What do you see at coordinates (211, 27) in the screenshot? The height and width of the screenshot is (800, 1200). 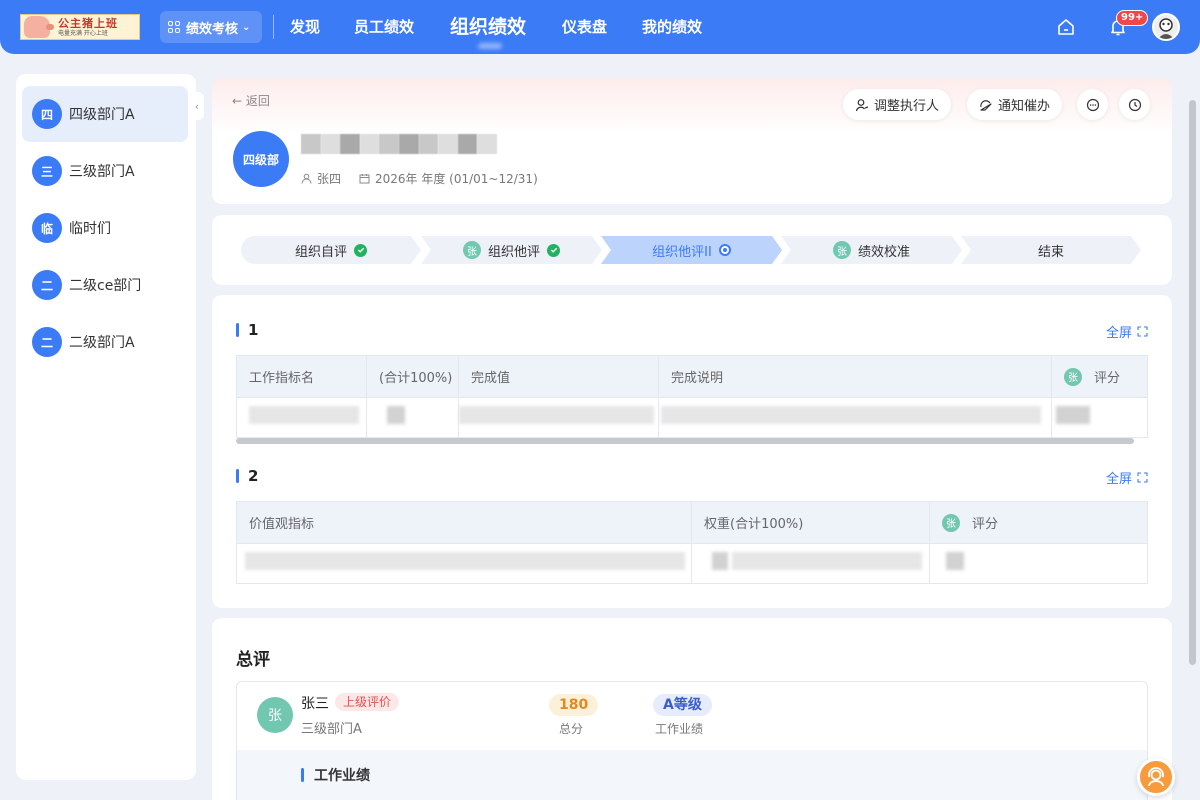 I see `module-switch-dropdown: 绩效考核 ⌄` at bounding box center [211, 27].